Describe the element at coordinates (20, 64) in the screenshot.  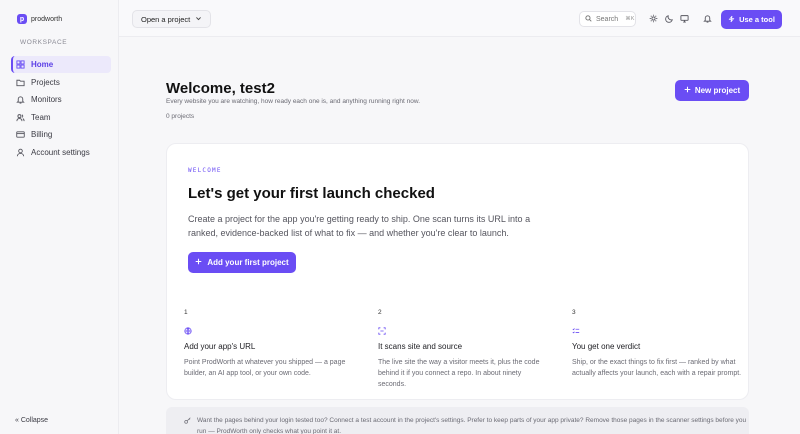
I see `home-icon` at that location.